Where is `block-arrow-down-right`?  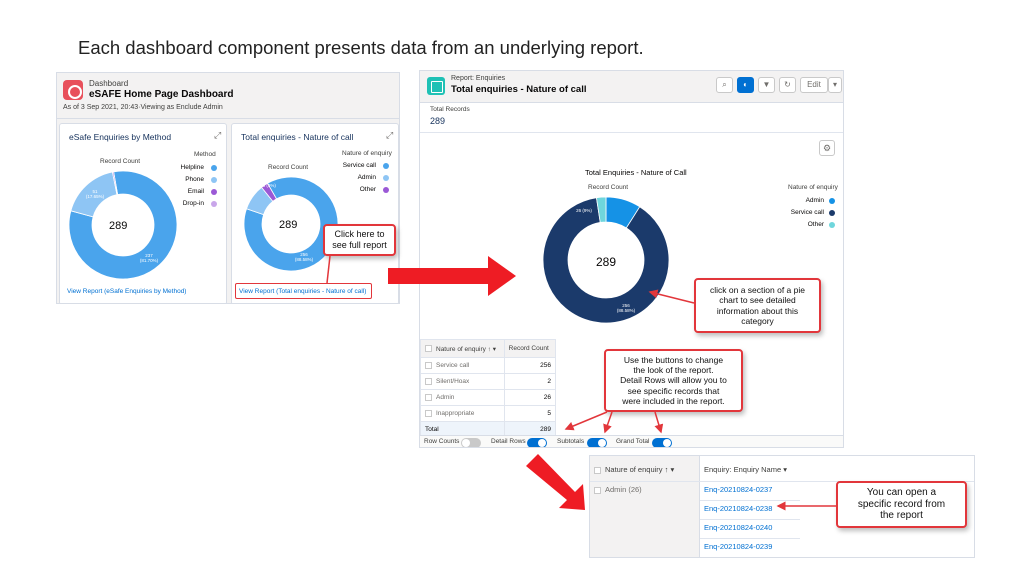 block-arrow-down-right is located at coordinates (555, 482).